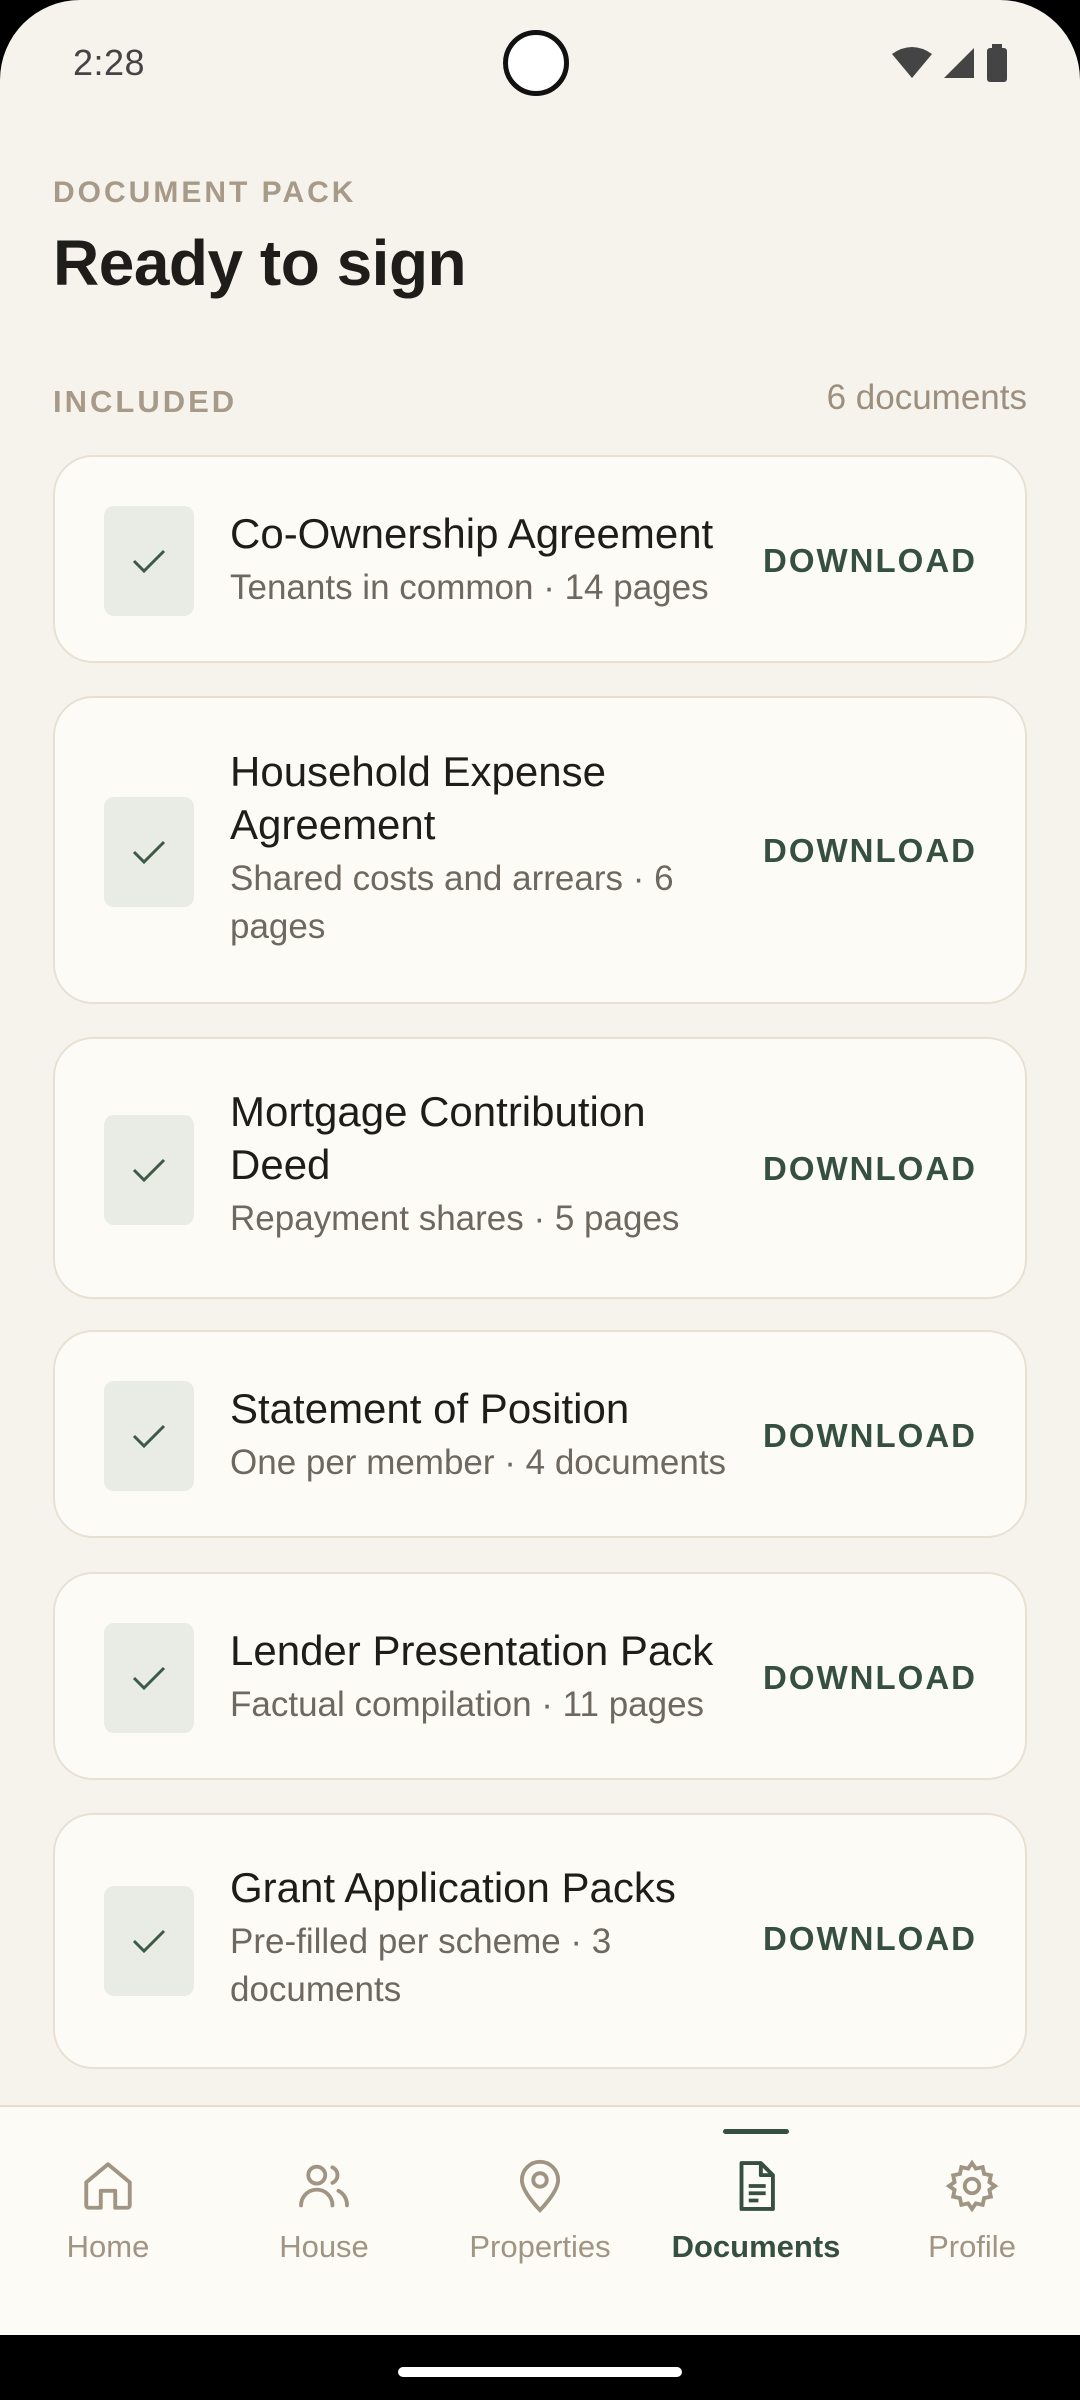 The height and width of the screenshot is (2400, 1080). Describe the element at coordinates (756, 2131) in the screenshot. I see `active-tab-indicator` at that location.